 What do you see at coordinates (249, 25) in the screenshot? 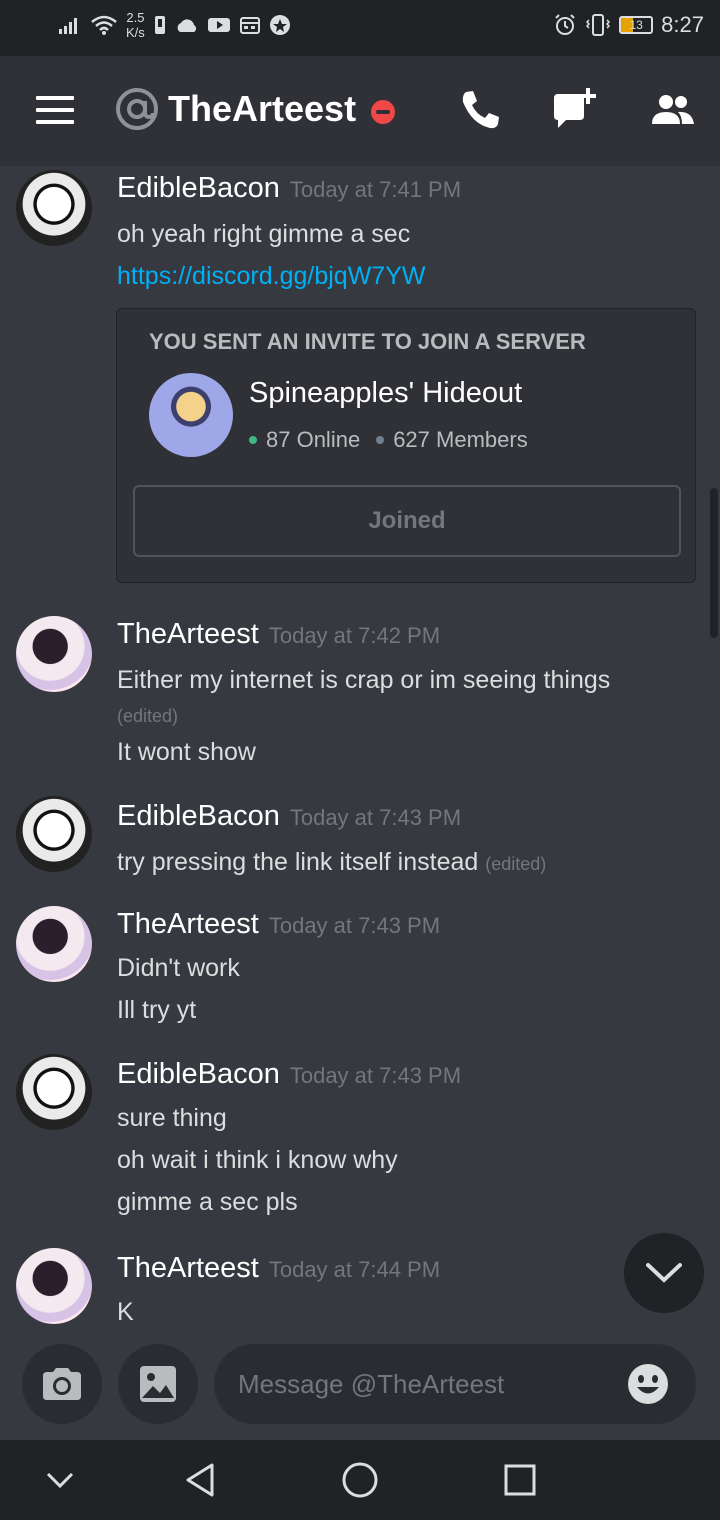
I see `calendar-icon` at bounding box center [249, 25].